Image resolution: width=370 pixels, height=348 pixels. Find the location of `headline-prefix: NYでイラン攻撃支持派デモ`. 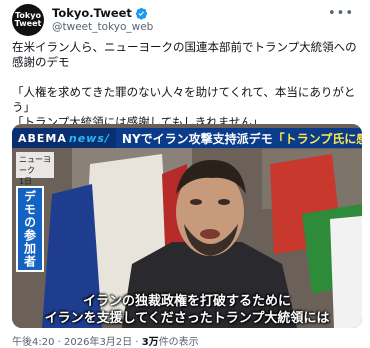

headline-prefix: NYでイラン攻撃支持派デモ is located at coordinates (197, 138).